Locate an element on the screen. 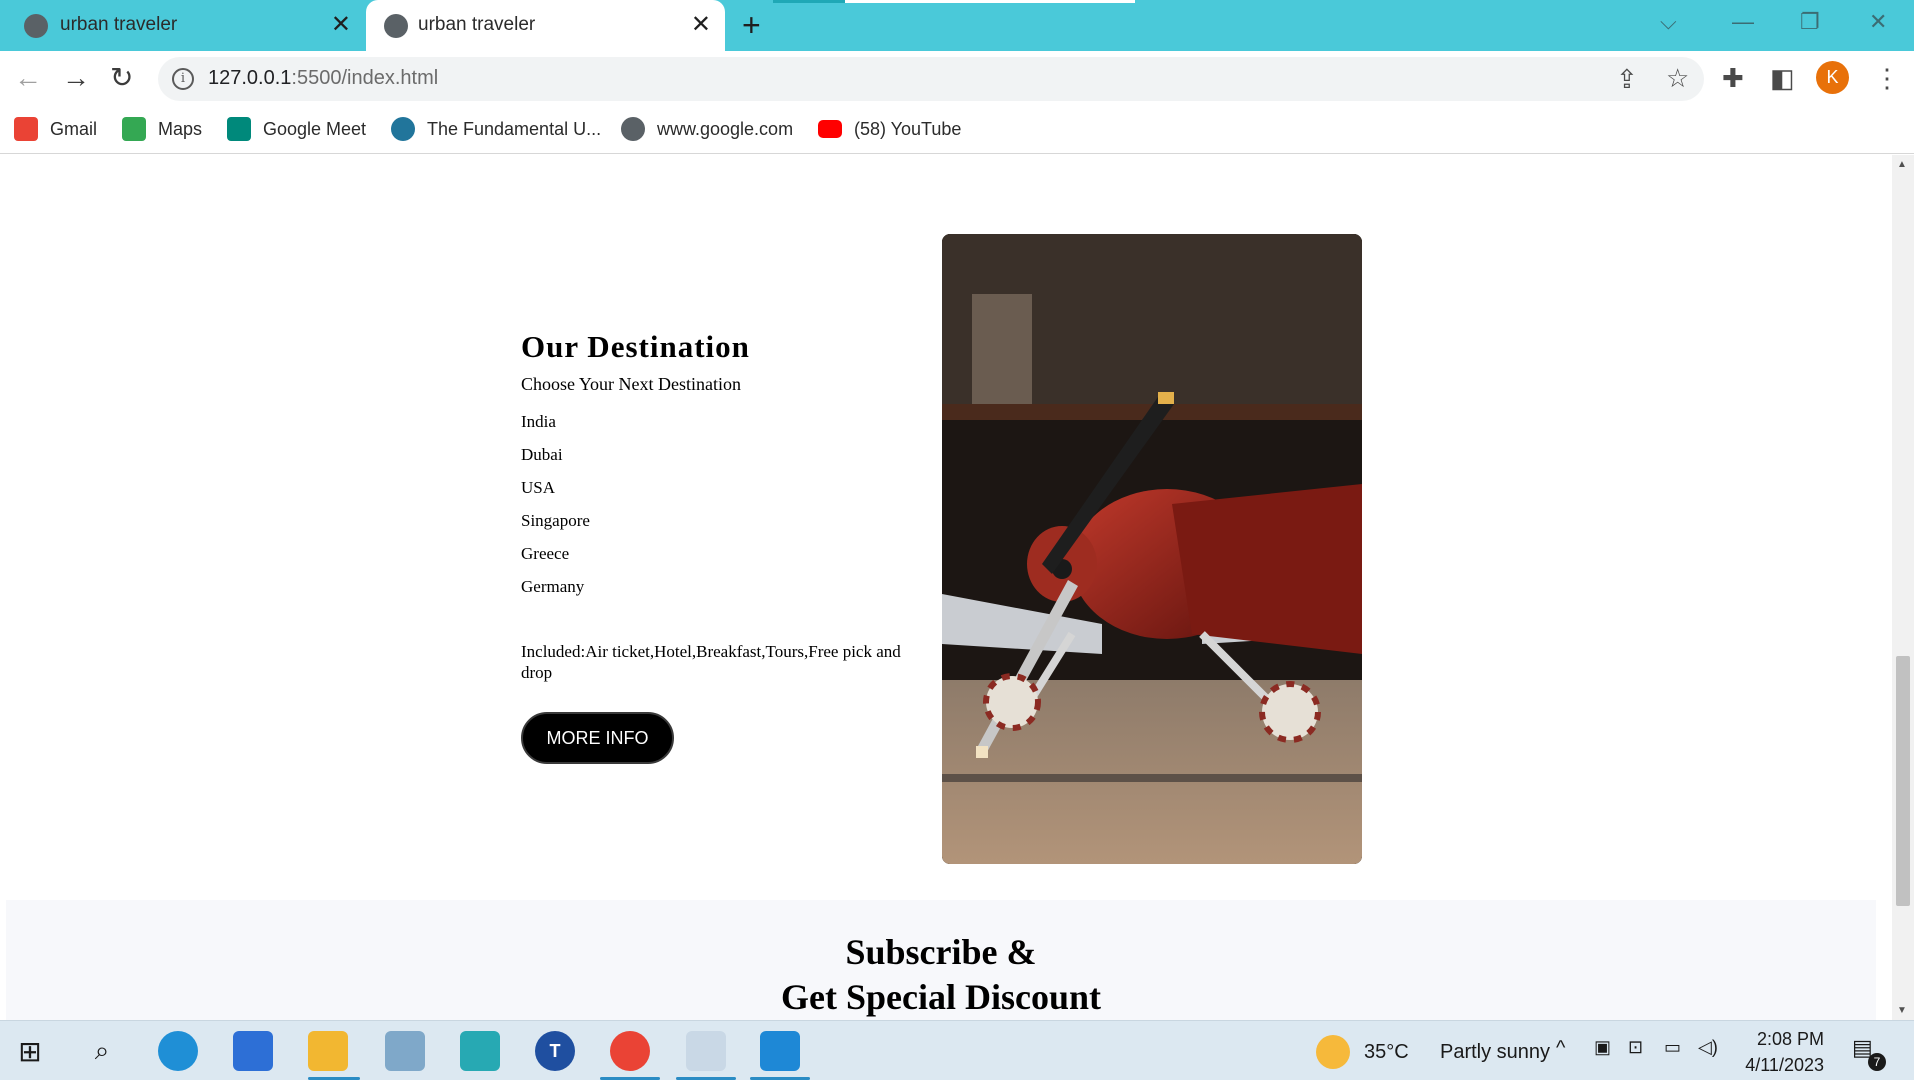 This screenshot has width=1914, height=1080. url-host: 127.0.0.1 is located at coordinates (250, 78).